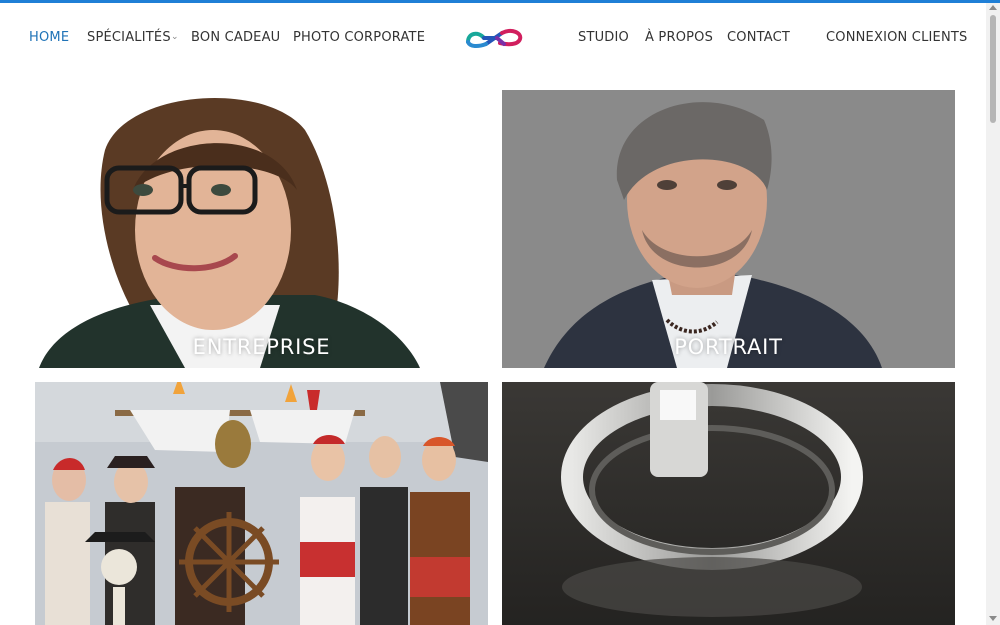 This screenshot has width=1000, height=625. What do you see at coordinates (728, 347) in the screenshot?
I see `tile-label: PORTRAIT` at bounding box center [728, 347].